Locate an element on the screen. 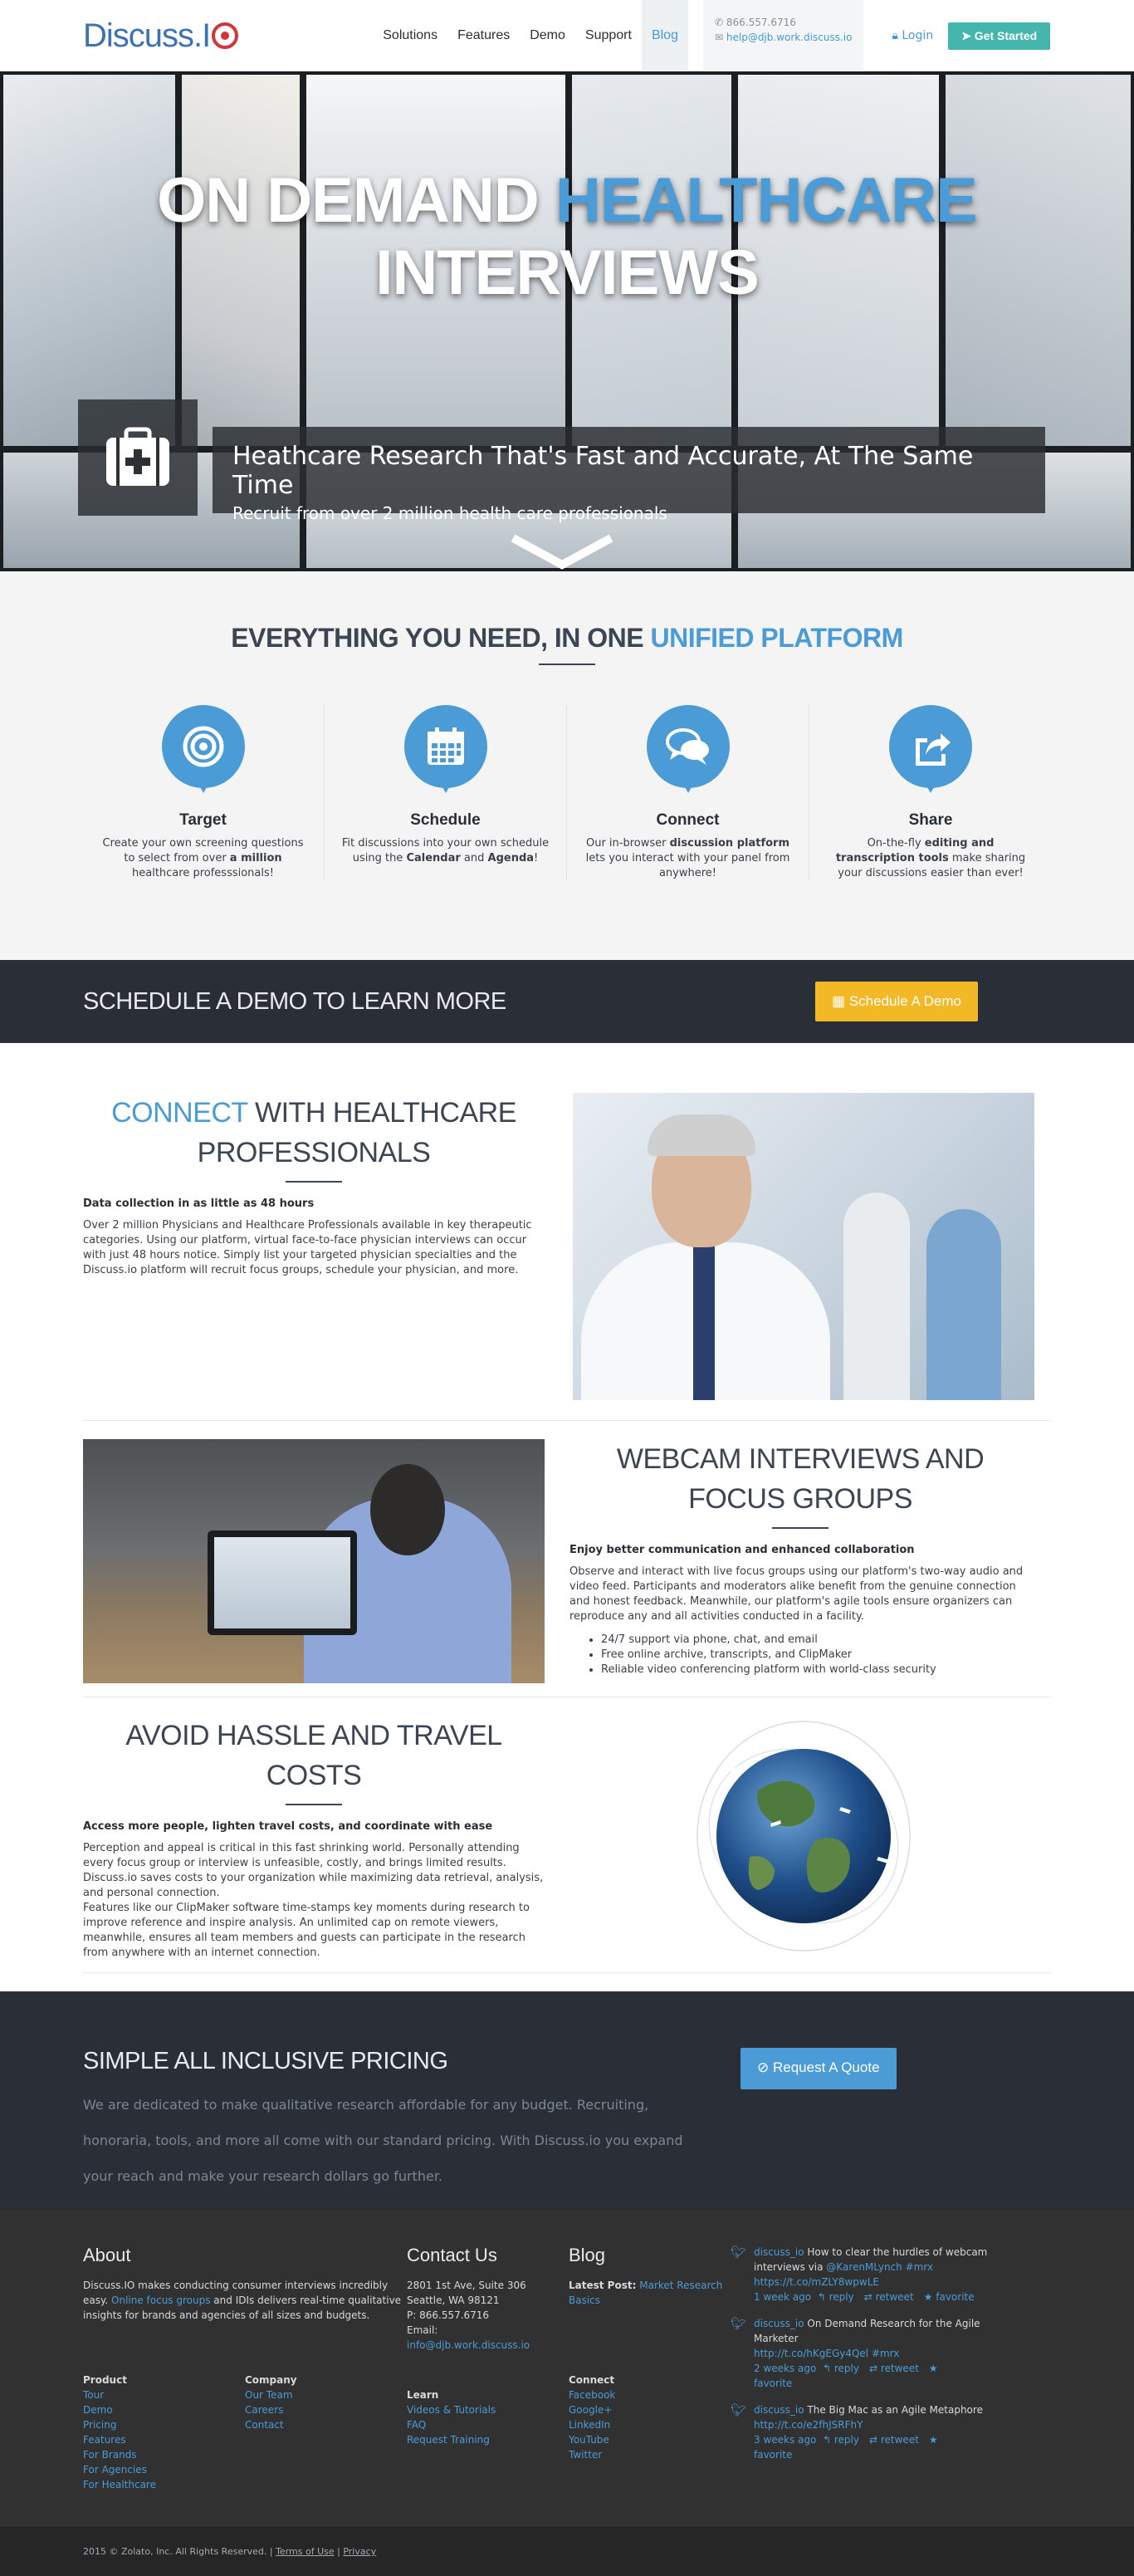  login-link: 🔒︎ Login is located at coordinates (912, 35).